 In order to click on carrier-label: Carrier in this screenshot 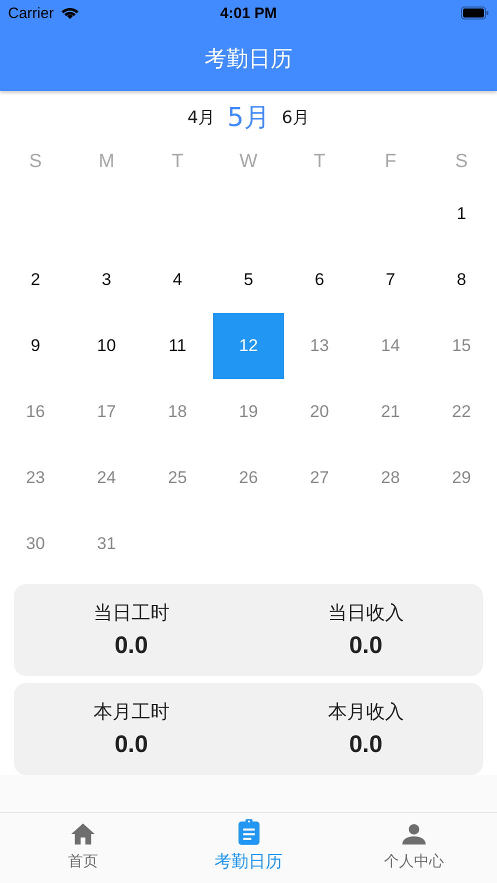, I will do `click(31, 13)`.